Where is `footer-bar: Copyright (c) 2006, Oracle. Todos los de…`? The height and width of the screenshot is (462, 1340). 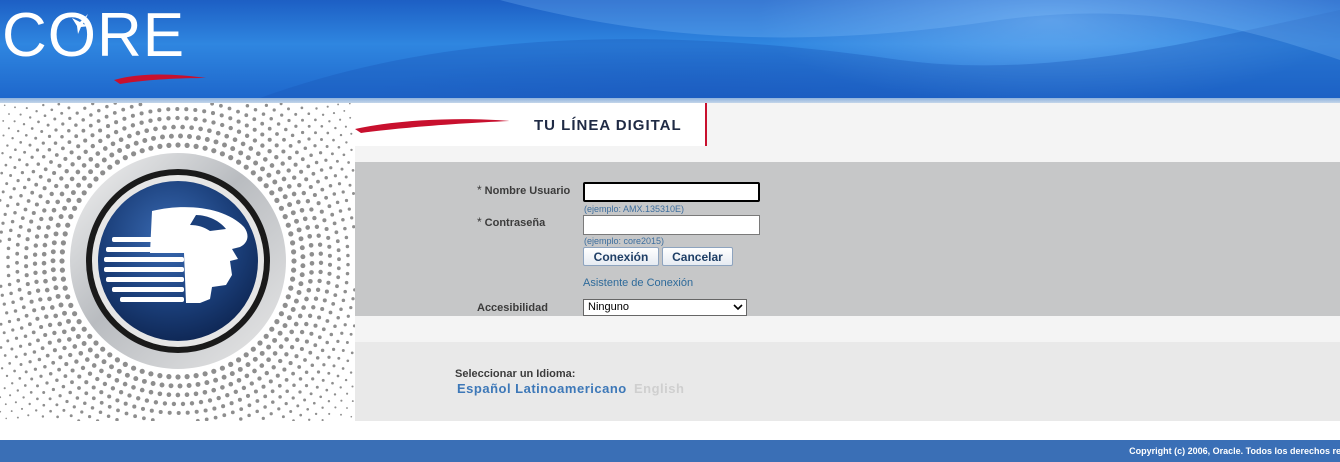 footer-bar: Copyright (c) 2006, Oracle. Todos los de… is located at coordinates (670, 451).